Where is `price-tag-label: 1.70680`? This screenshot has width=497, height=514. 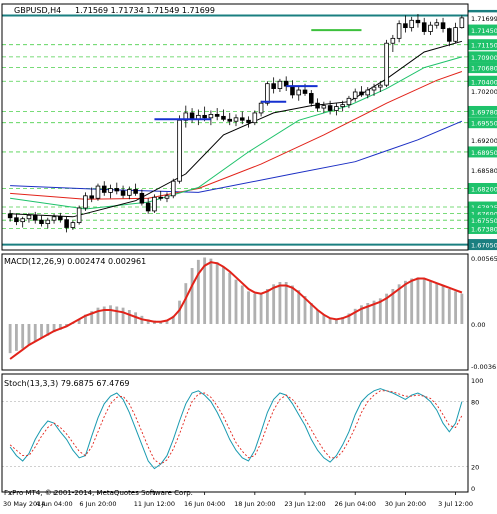
price-tag-label: 1.70680 is located at coordinates (484, 69).